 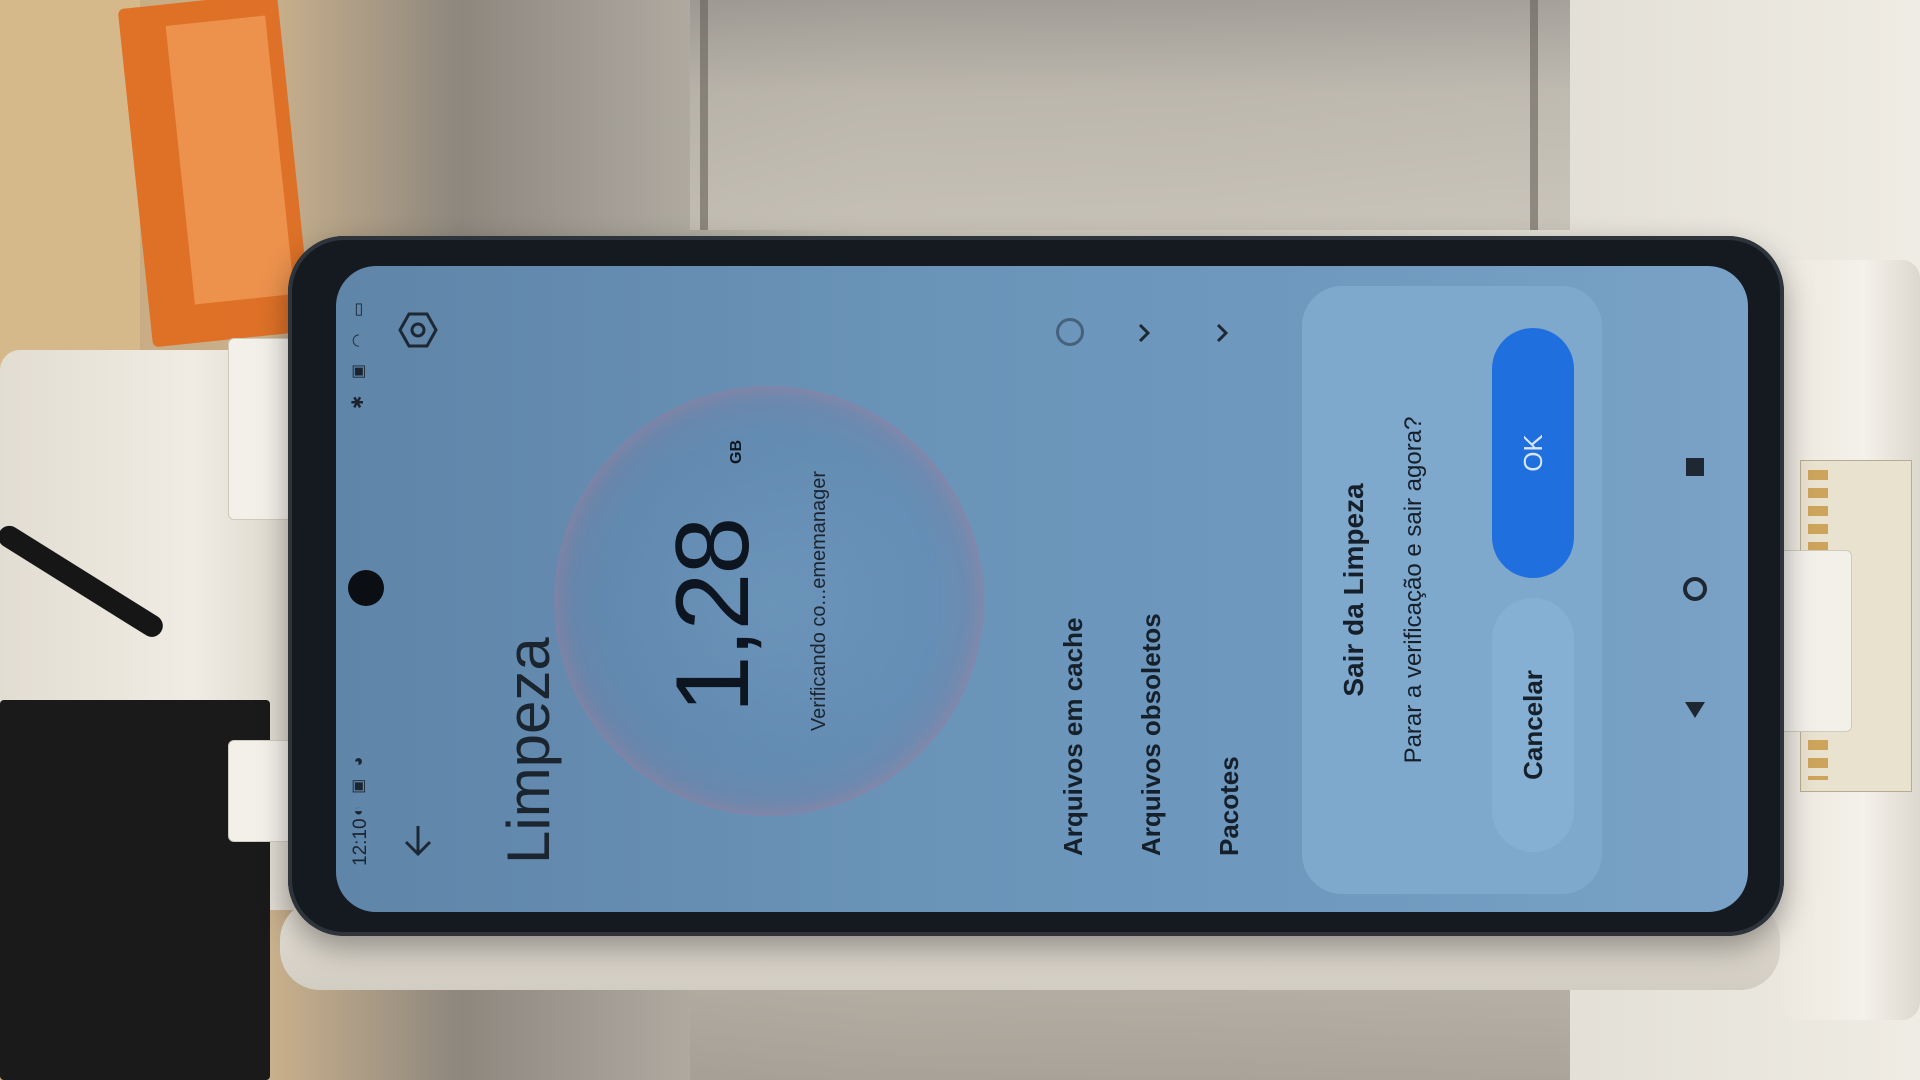 What do you see at coordinates (1073, 586) in the screenshot?
I see `category-cache-files: Arquivos em cache` at bounding box center [1073, 586].